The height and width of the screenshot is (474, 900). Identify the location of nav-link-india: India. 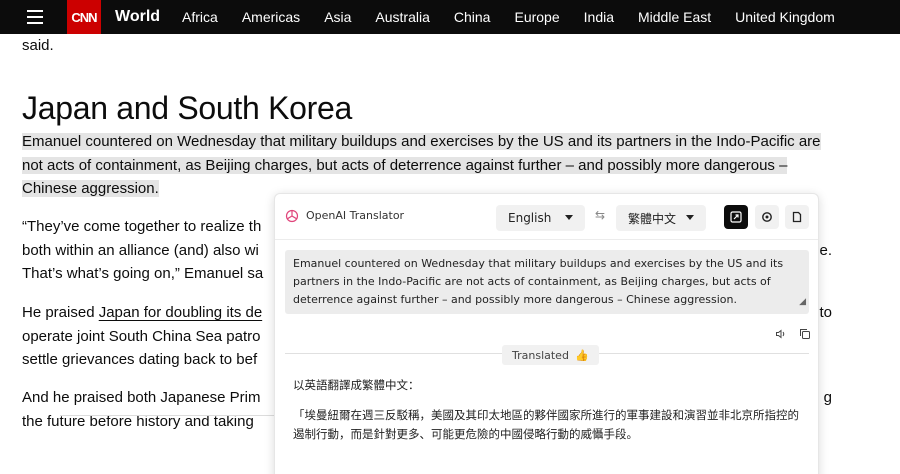
(599, 17).